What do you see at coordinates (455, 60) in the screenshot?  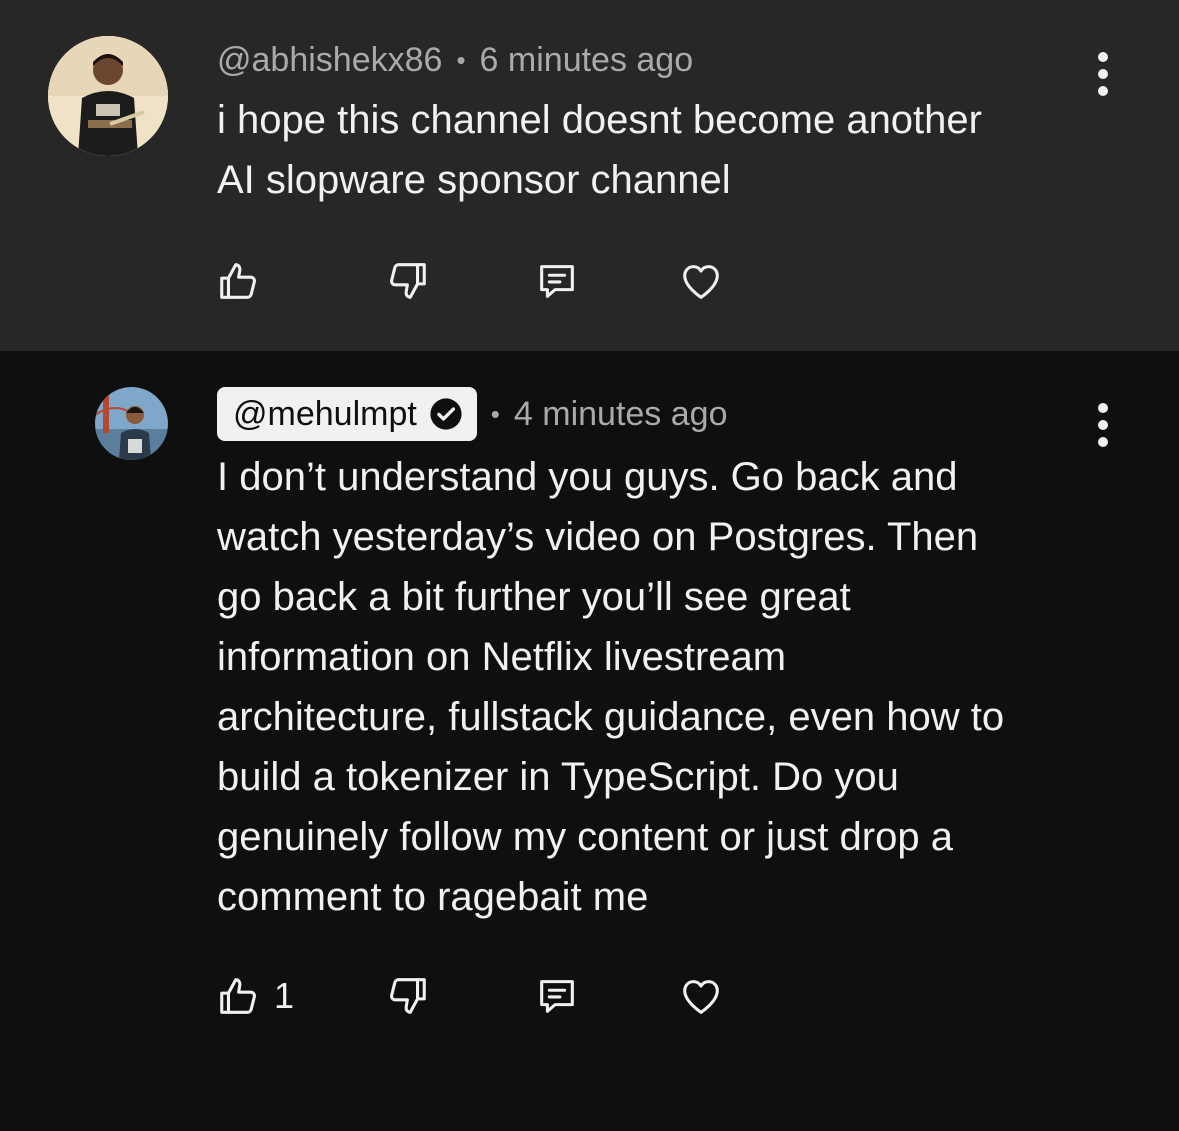 I see `comment-meta: @abhishekx86 • 6 minutes ago` at bounding box center [455, 60].